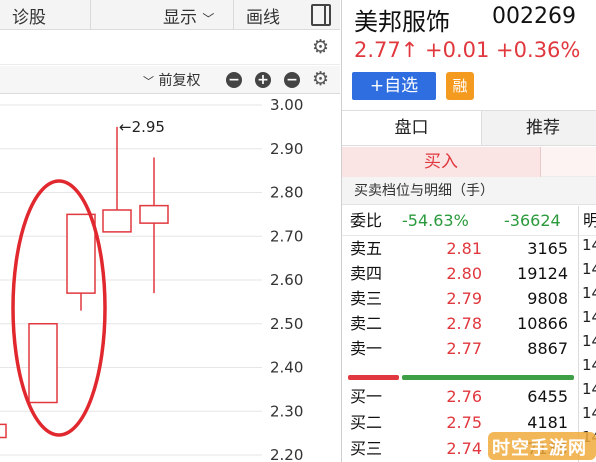 This screenshot has height=462, width=596. What do you see at coordinates (286, 324) in the screenshot?
I see `y-tick-label: 2.50` at bounding box center [286, 324].